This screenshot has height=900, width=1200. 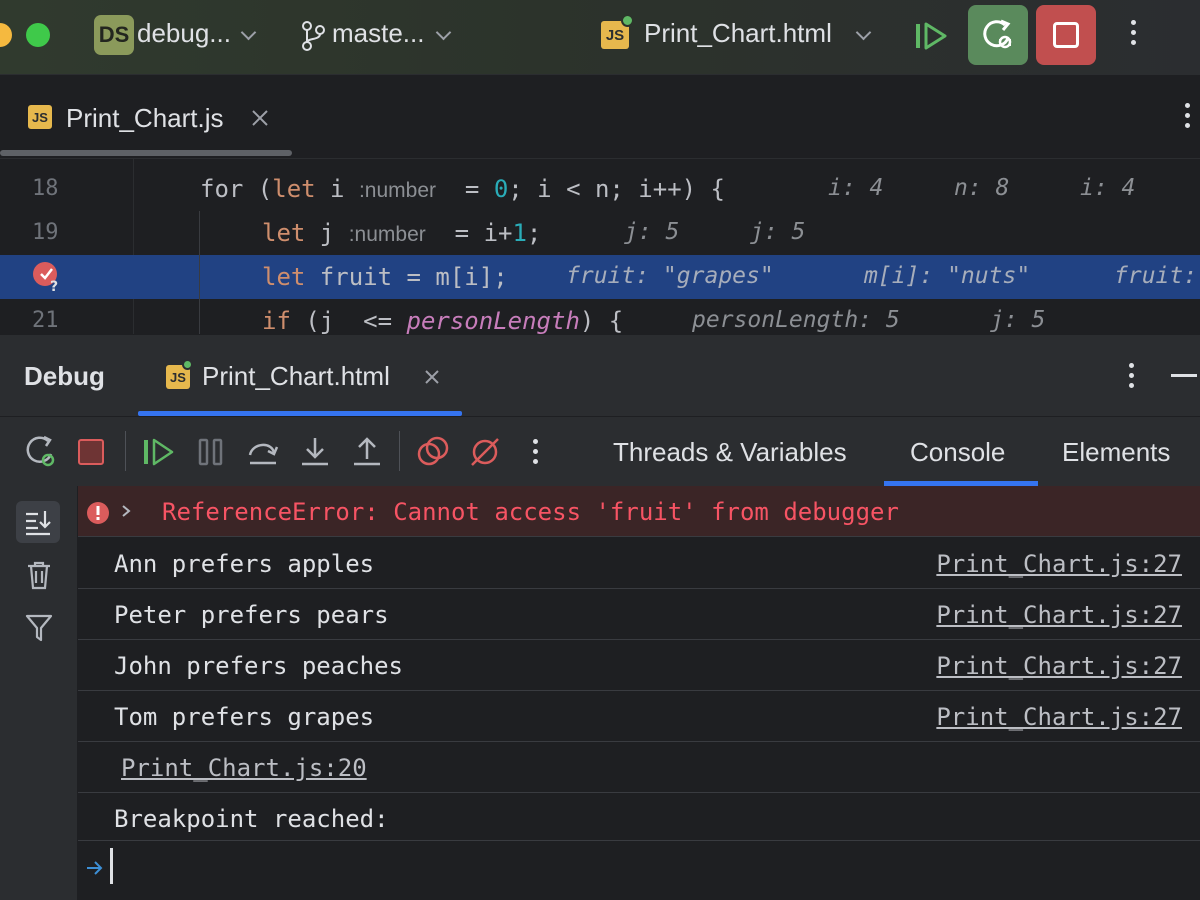 I want to click on console-status-row: Breakpoint reached:, so click(x=639, y=817).